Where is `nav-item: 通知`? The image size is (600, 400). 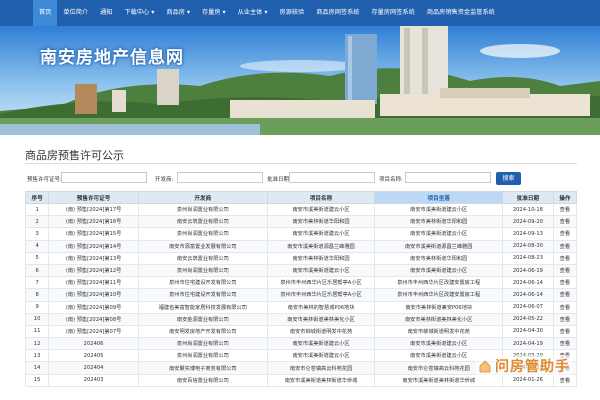 nav-item: 通知 is located at coordinates (106, 13).